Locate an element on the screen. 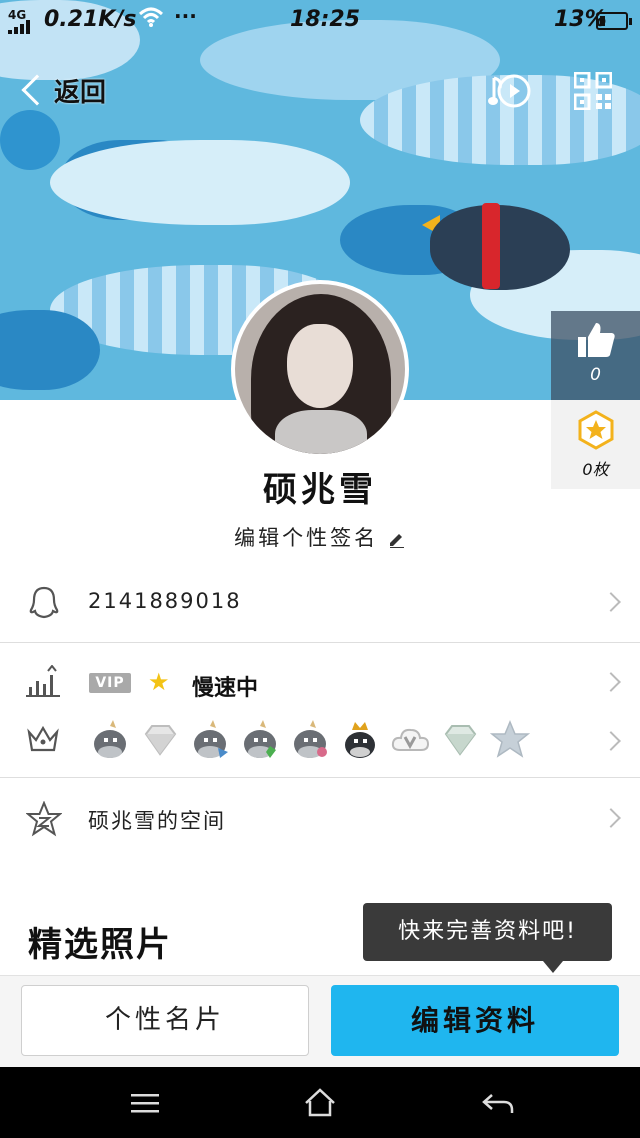 This screenshot has height=1138, width=640. signal-icon is located at coordinates (21, 27).